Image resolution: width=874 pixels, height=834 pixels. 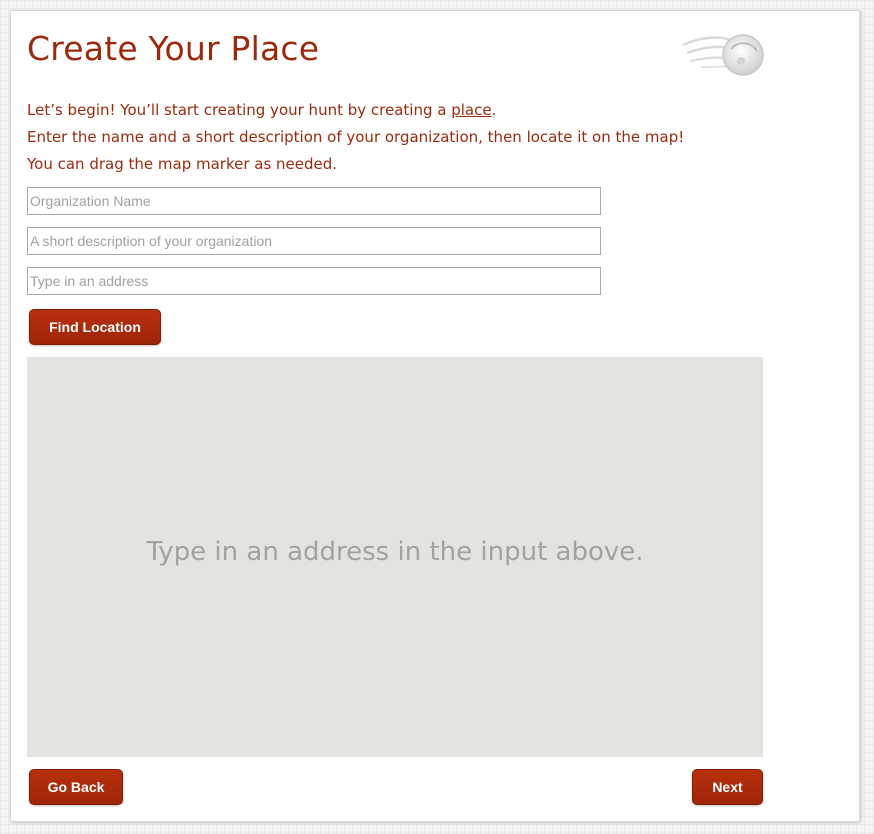 What do you see at coordinates (173, 48) in the screenshot?
I see `page-title: Create Your Place` at bounding box center [173, 48].